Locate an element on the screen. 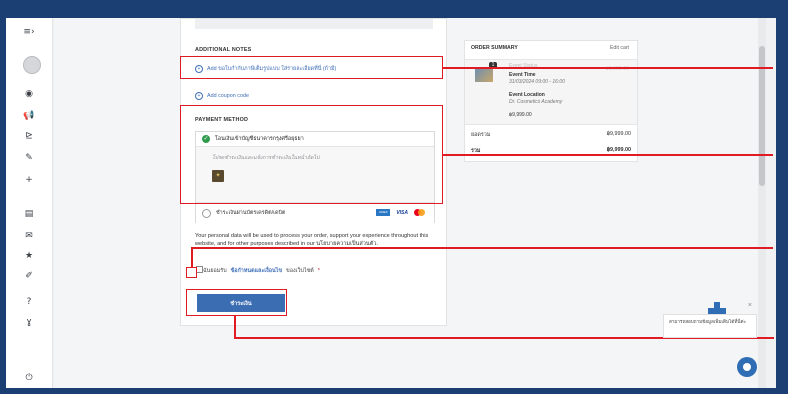  subtotal-row: ยอดรวม ฿9,999.00 is located at coordinates (551, 135).